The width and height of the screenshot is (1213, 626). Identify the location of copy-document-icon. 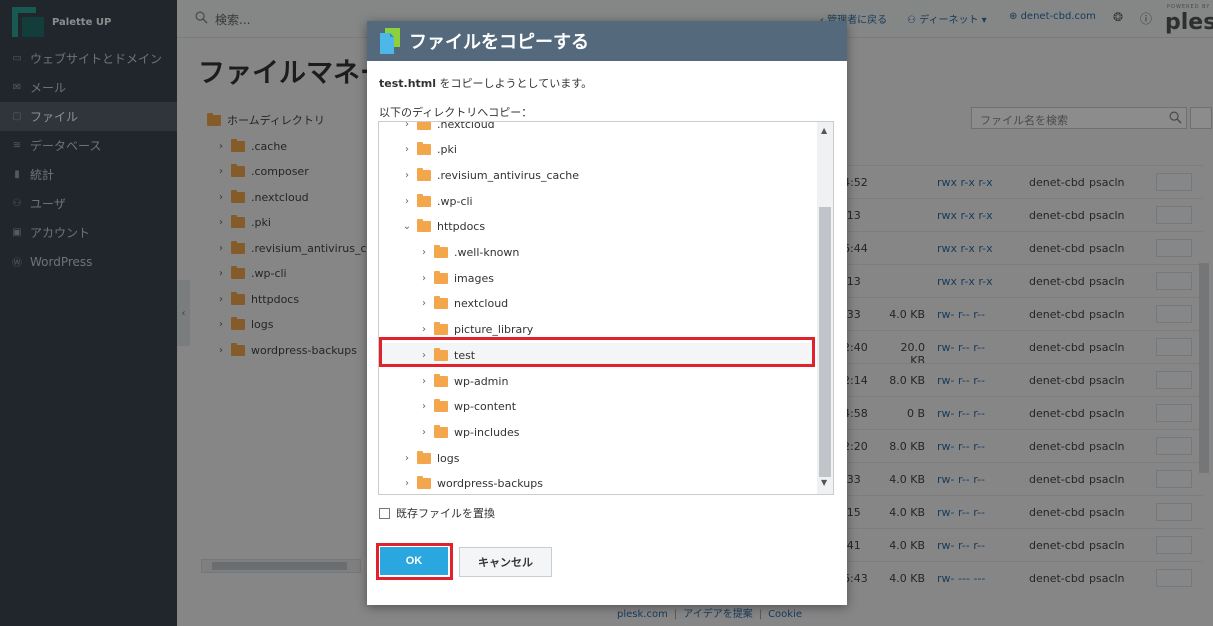
(390, 41).